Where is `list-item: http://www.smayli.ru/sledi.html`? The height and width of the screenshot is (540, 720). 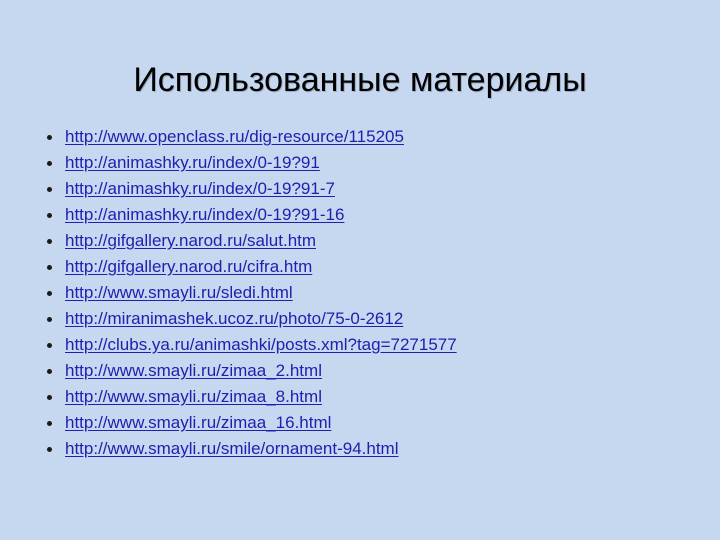 list-item: http://www.smayli.ru/sledi.html is located at coordinates (360, 293).